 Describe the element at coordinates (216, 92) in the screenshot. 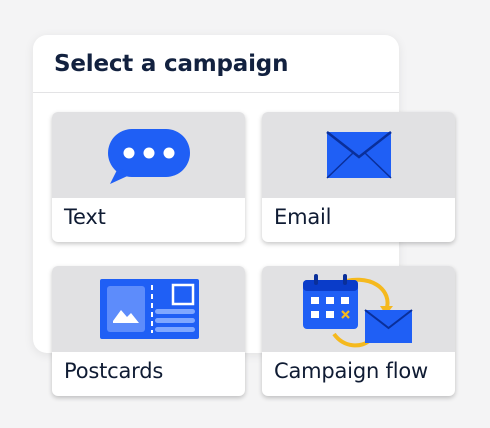

I see `panel-divider` at that location.